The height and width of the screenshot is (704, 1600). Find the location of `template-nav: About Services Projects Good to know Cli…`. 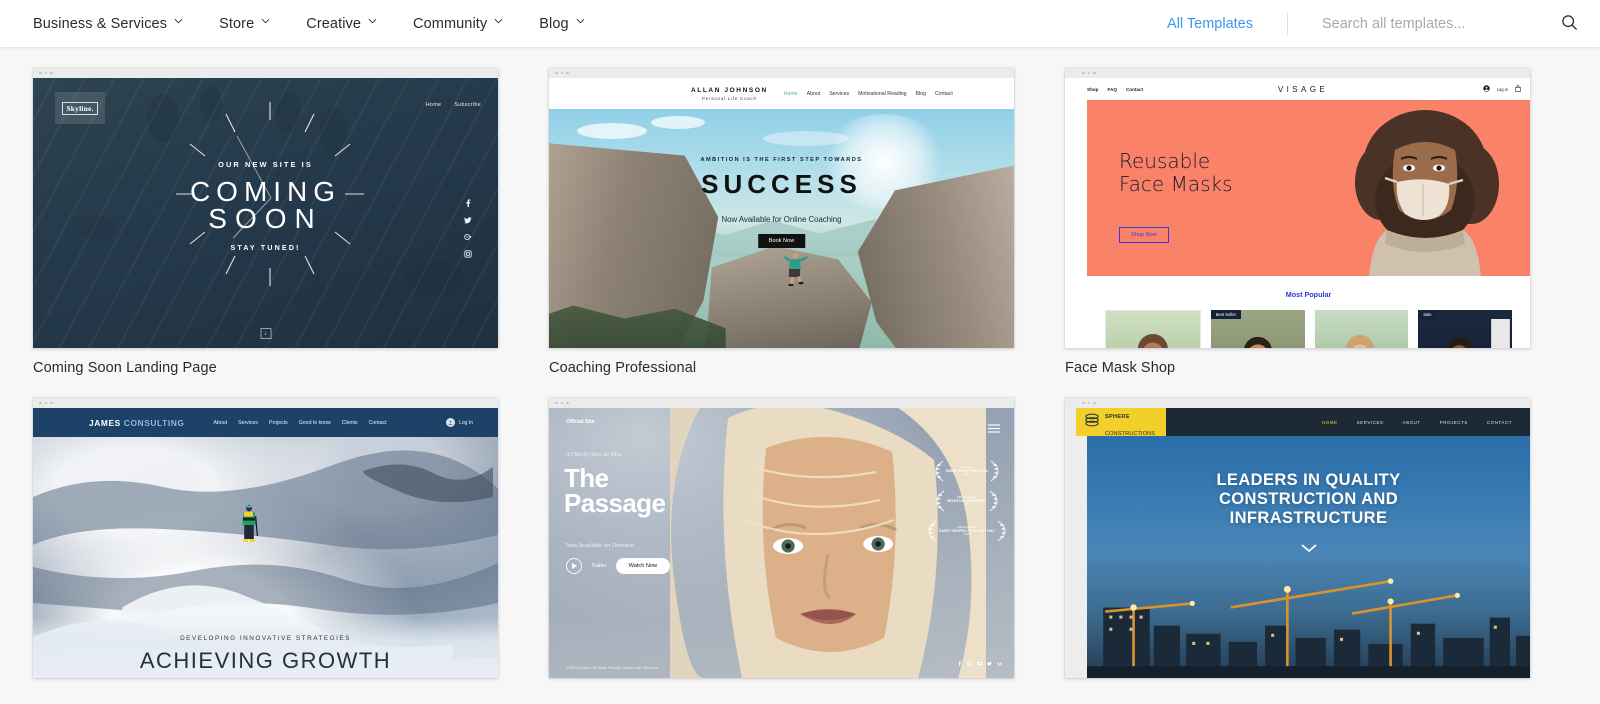

template-nav: About Services Projects Good to know Cli… is located at coordinates (300, 423).